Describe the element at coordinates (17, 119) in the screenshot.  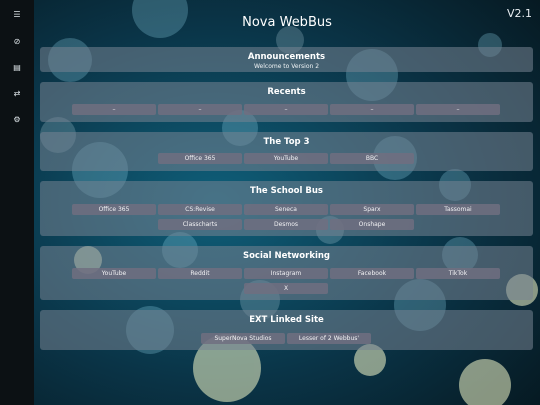
I see `settings-icon: ⚙` at that location.